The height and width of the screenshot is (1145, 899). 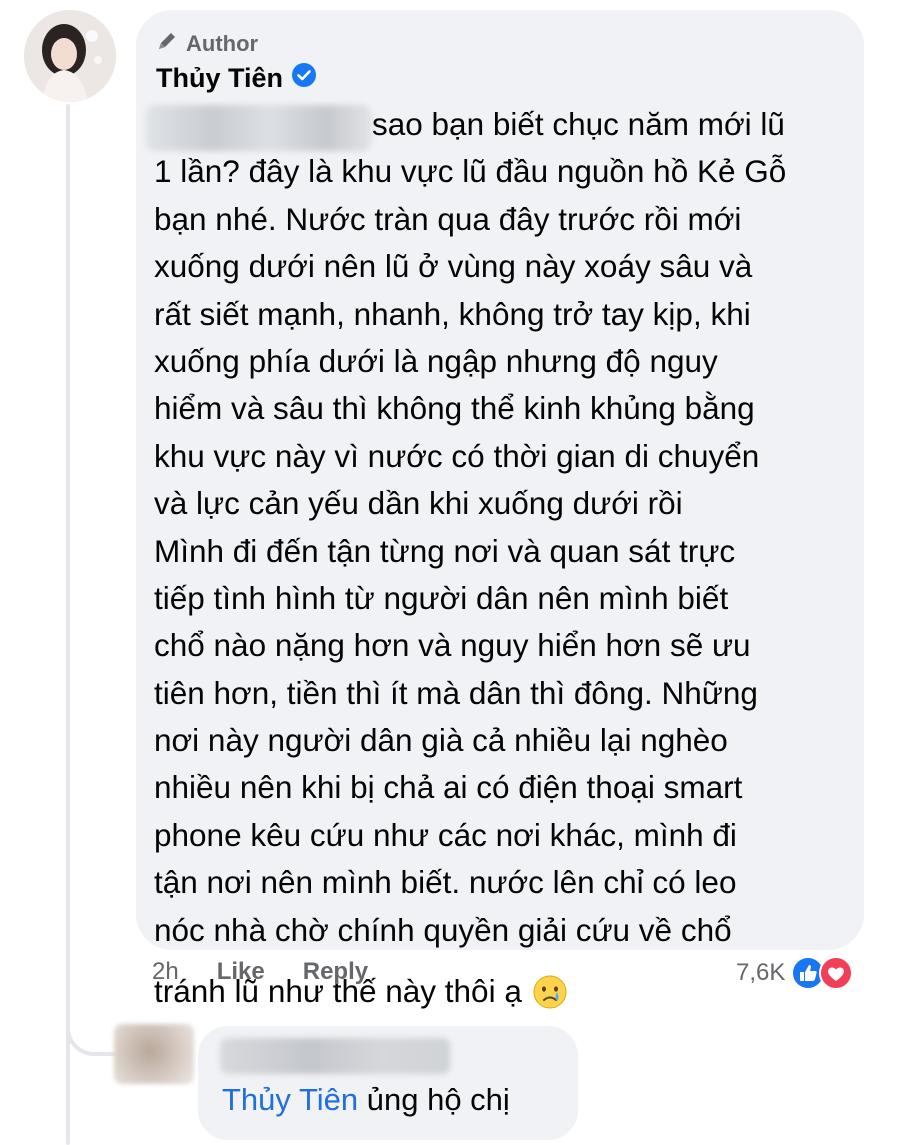 I want to click on reply-bubble: Thủy Tiên ủng hộ chị, so click(x=388, y=1083).